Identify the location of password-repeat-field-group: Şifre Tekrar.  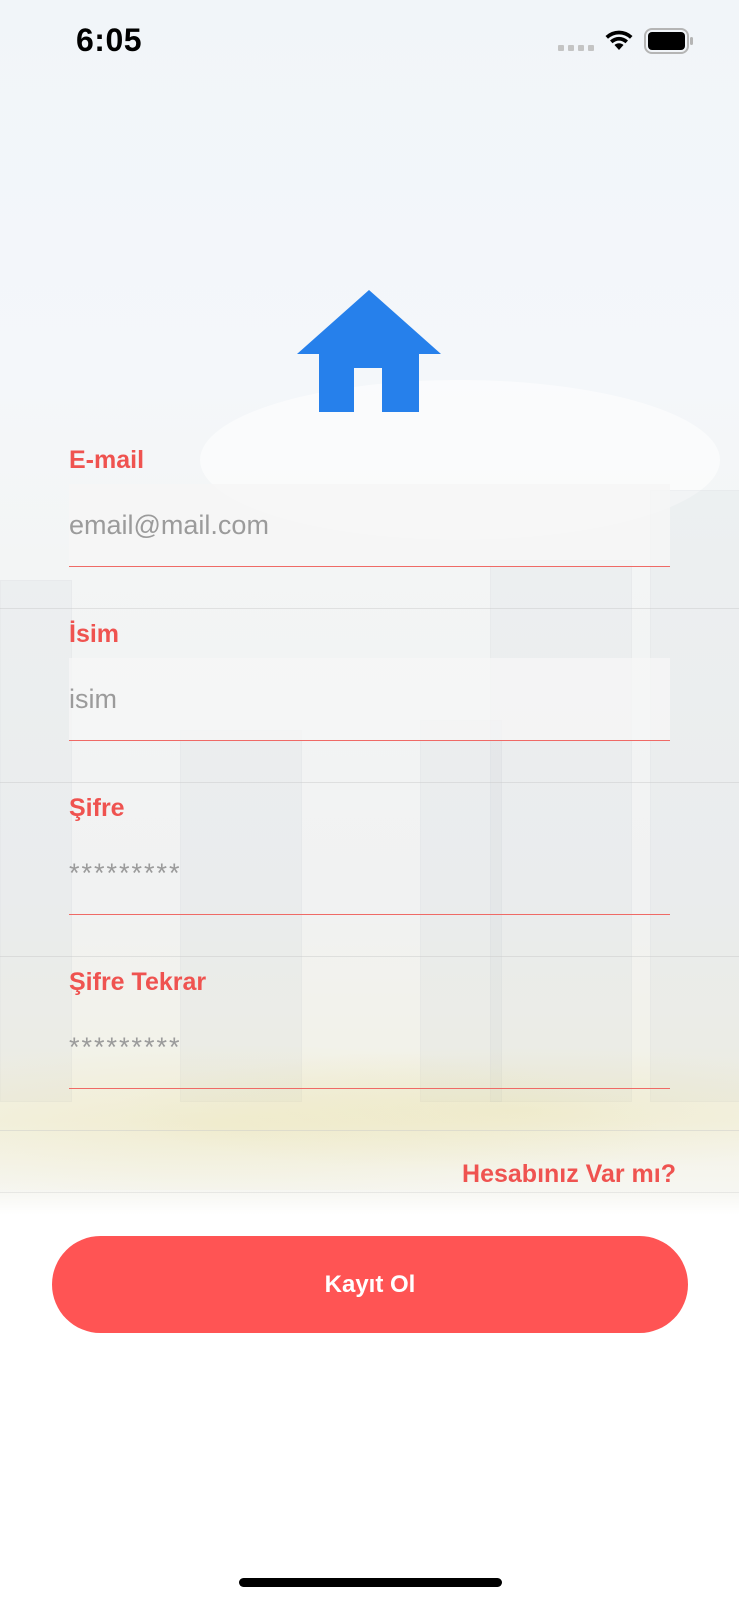
(369, 1043).